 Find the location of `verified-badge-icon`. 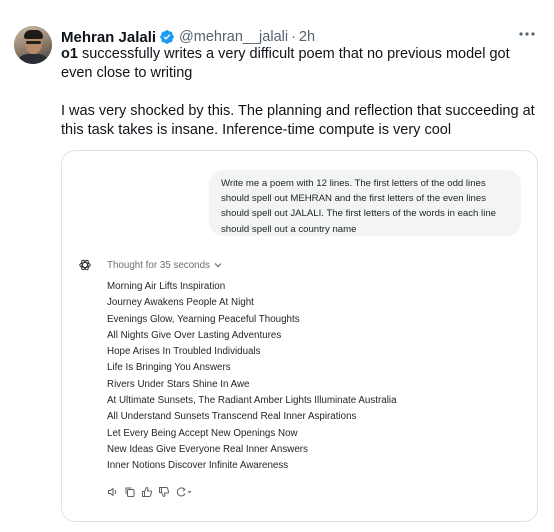

verified-badge-icon is located at coordinates (167, 37).